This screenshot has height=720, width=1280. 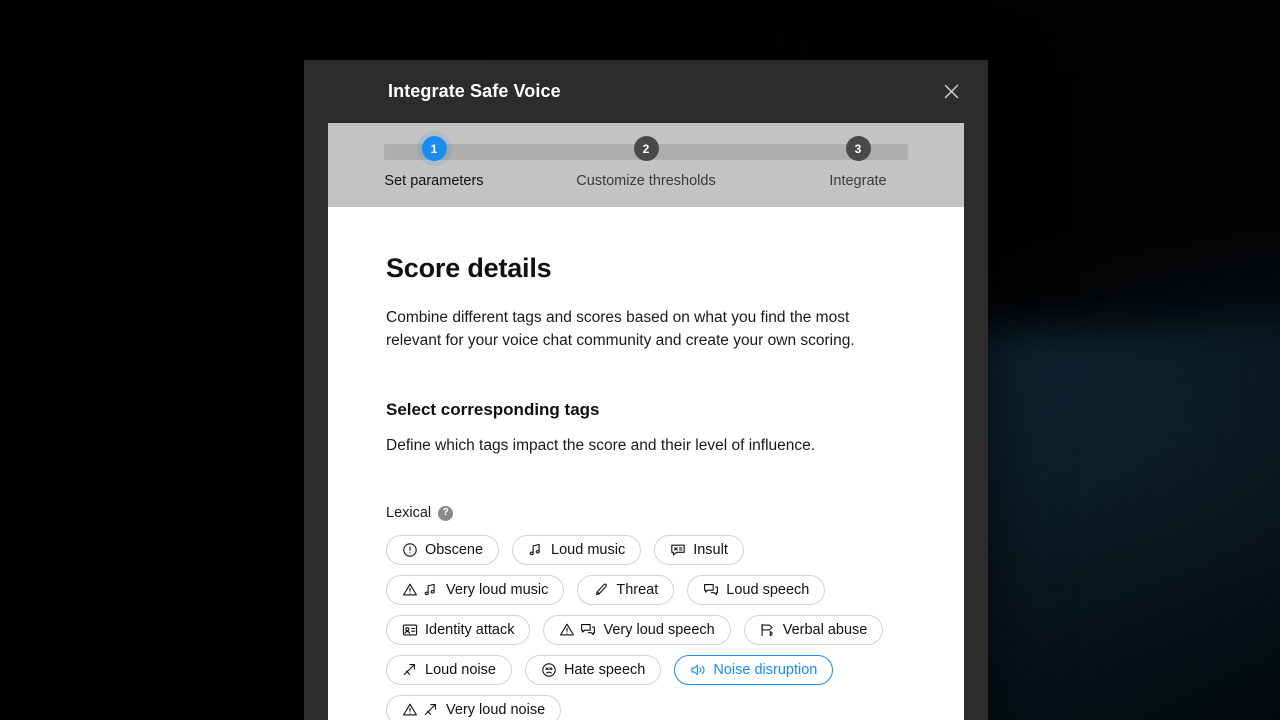 I want to click on tag-chip-label: Insult, so click(x=710, y=550).